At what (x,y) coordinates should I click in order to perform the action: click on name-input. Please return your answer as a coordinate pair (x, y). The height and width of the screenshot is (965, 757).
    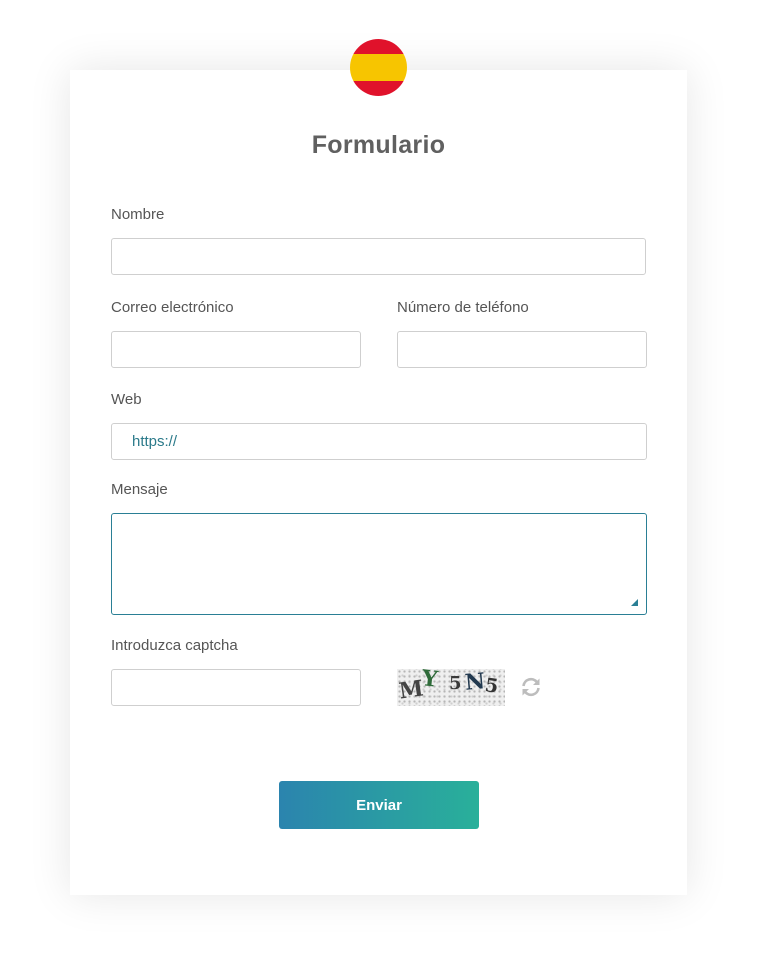
    Looking at the image, I should click on (378, 256).